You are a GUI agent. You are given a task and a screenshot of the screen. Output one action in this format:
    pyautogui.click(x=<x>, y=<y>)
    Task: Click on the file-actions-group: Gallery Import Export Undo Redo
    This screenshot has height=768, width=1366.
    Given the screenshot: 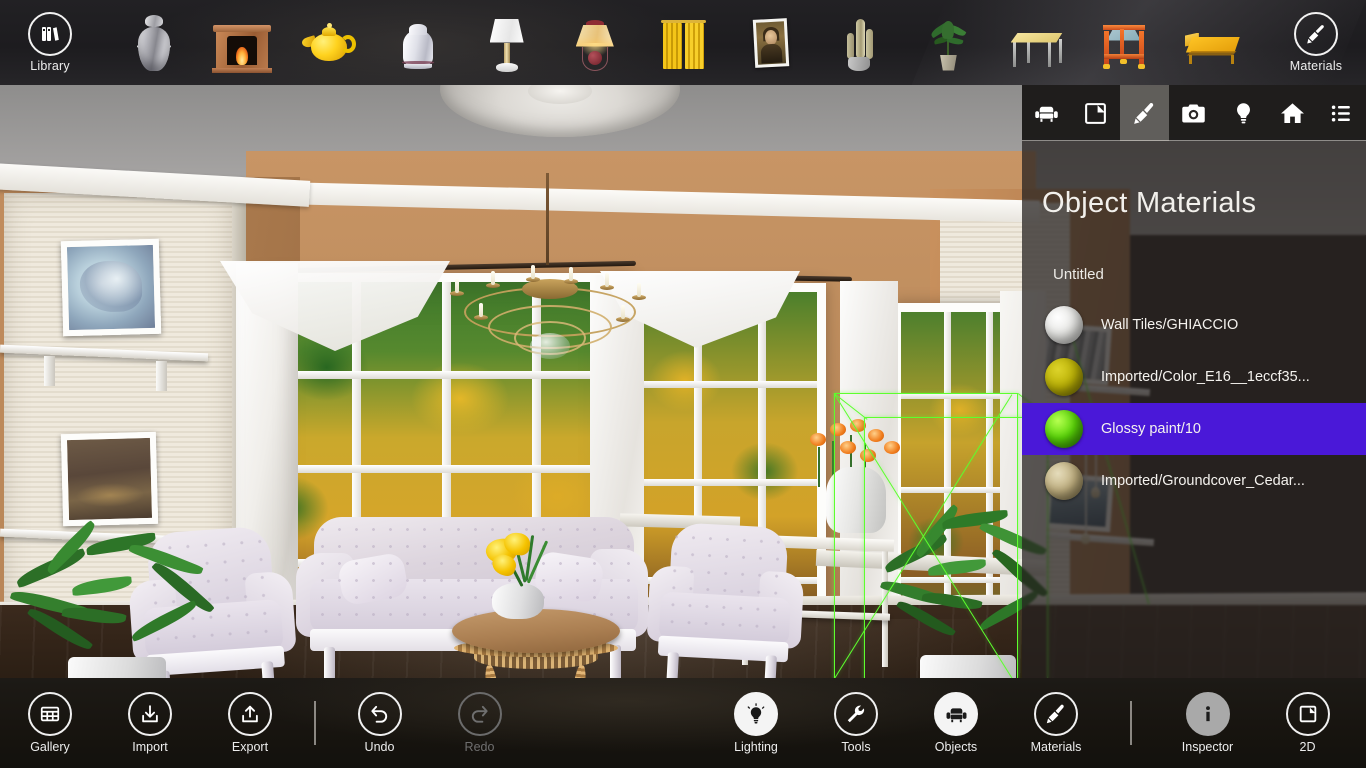 What is the action you would take?
    pyautogui.click(x=265, y=723)
    